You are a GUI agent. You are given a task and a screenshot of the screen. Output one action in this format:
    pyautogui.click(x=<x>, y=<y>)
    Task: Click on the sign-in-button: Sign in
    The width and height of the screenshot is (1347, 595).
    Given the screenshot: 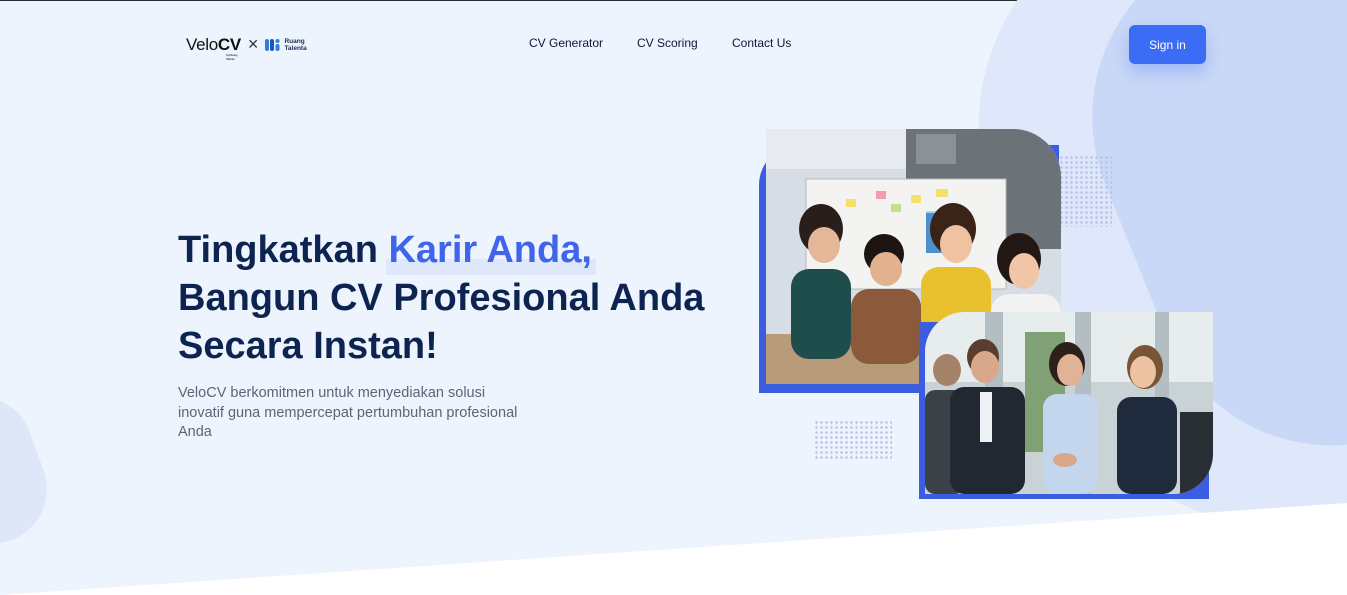 What is the action you would take?
    pyautogui.click(x=1167, y=44)
    